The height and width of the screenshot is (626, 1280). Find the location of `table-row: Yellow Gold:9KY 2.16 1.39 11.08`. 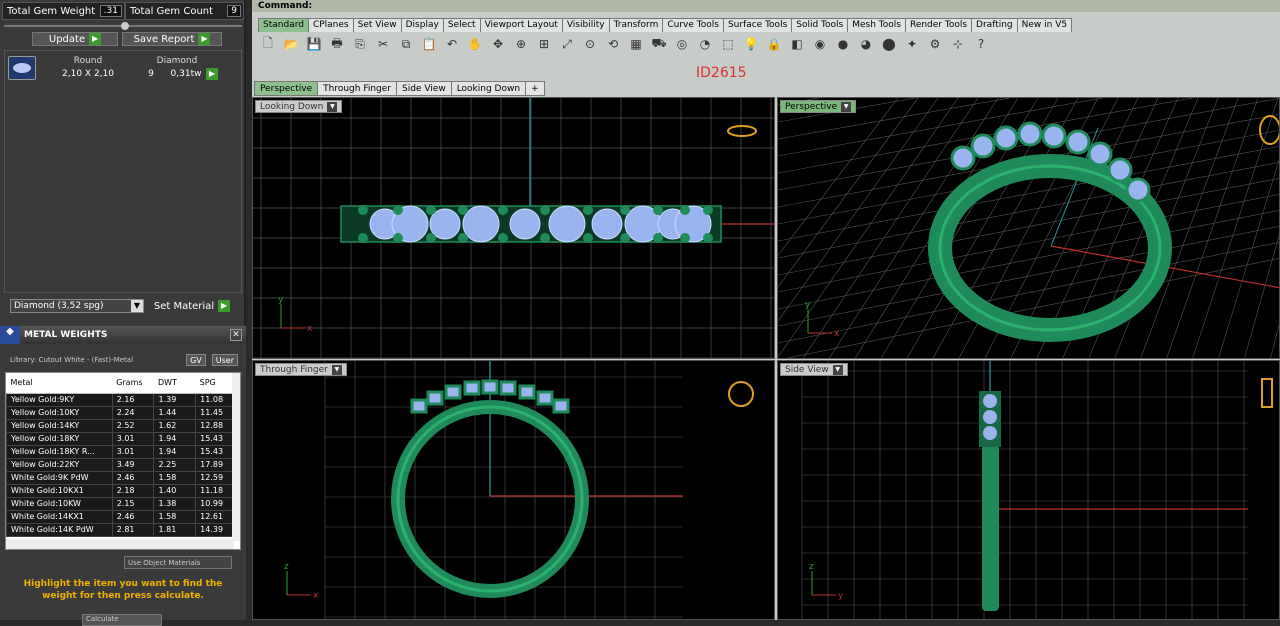

table-row: Yellow Gold:9KY 2.16 1.39 11.08 is located at coordinates (120, 399).